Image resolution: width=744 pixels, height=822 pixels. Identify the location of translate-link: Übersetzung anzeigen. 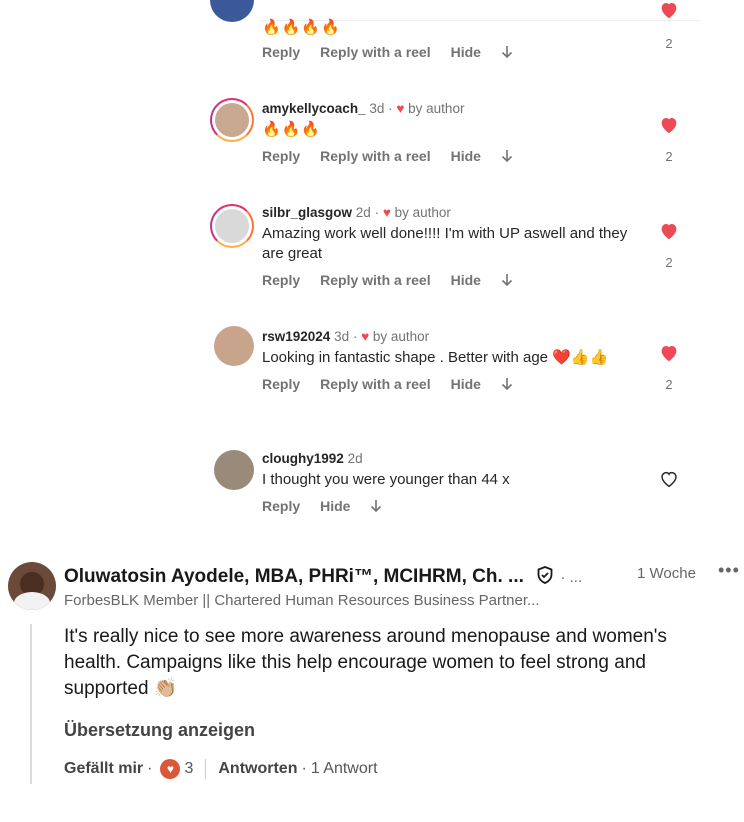
(159, 730).